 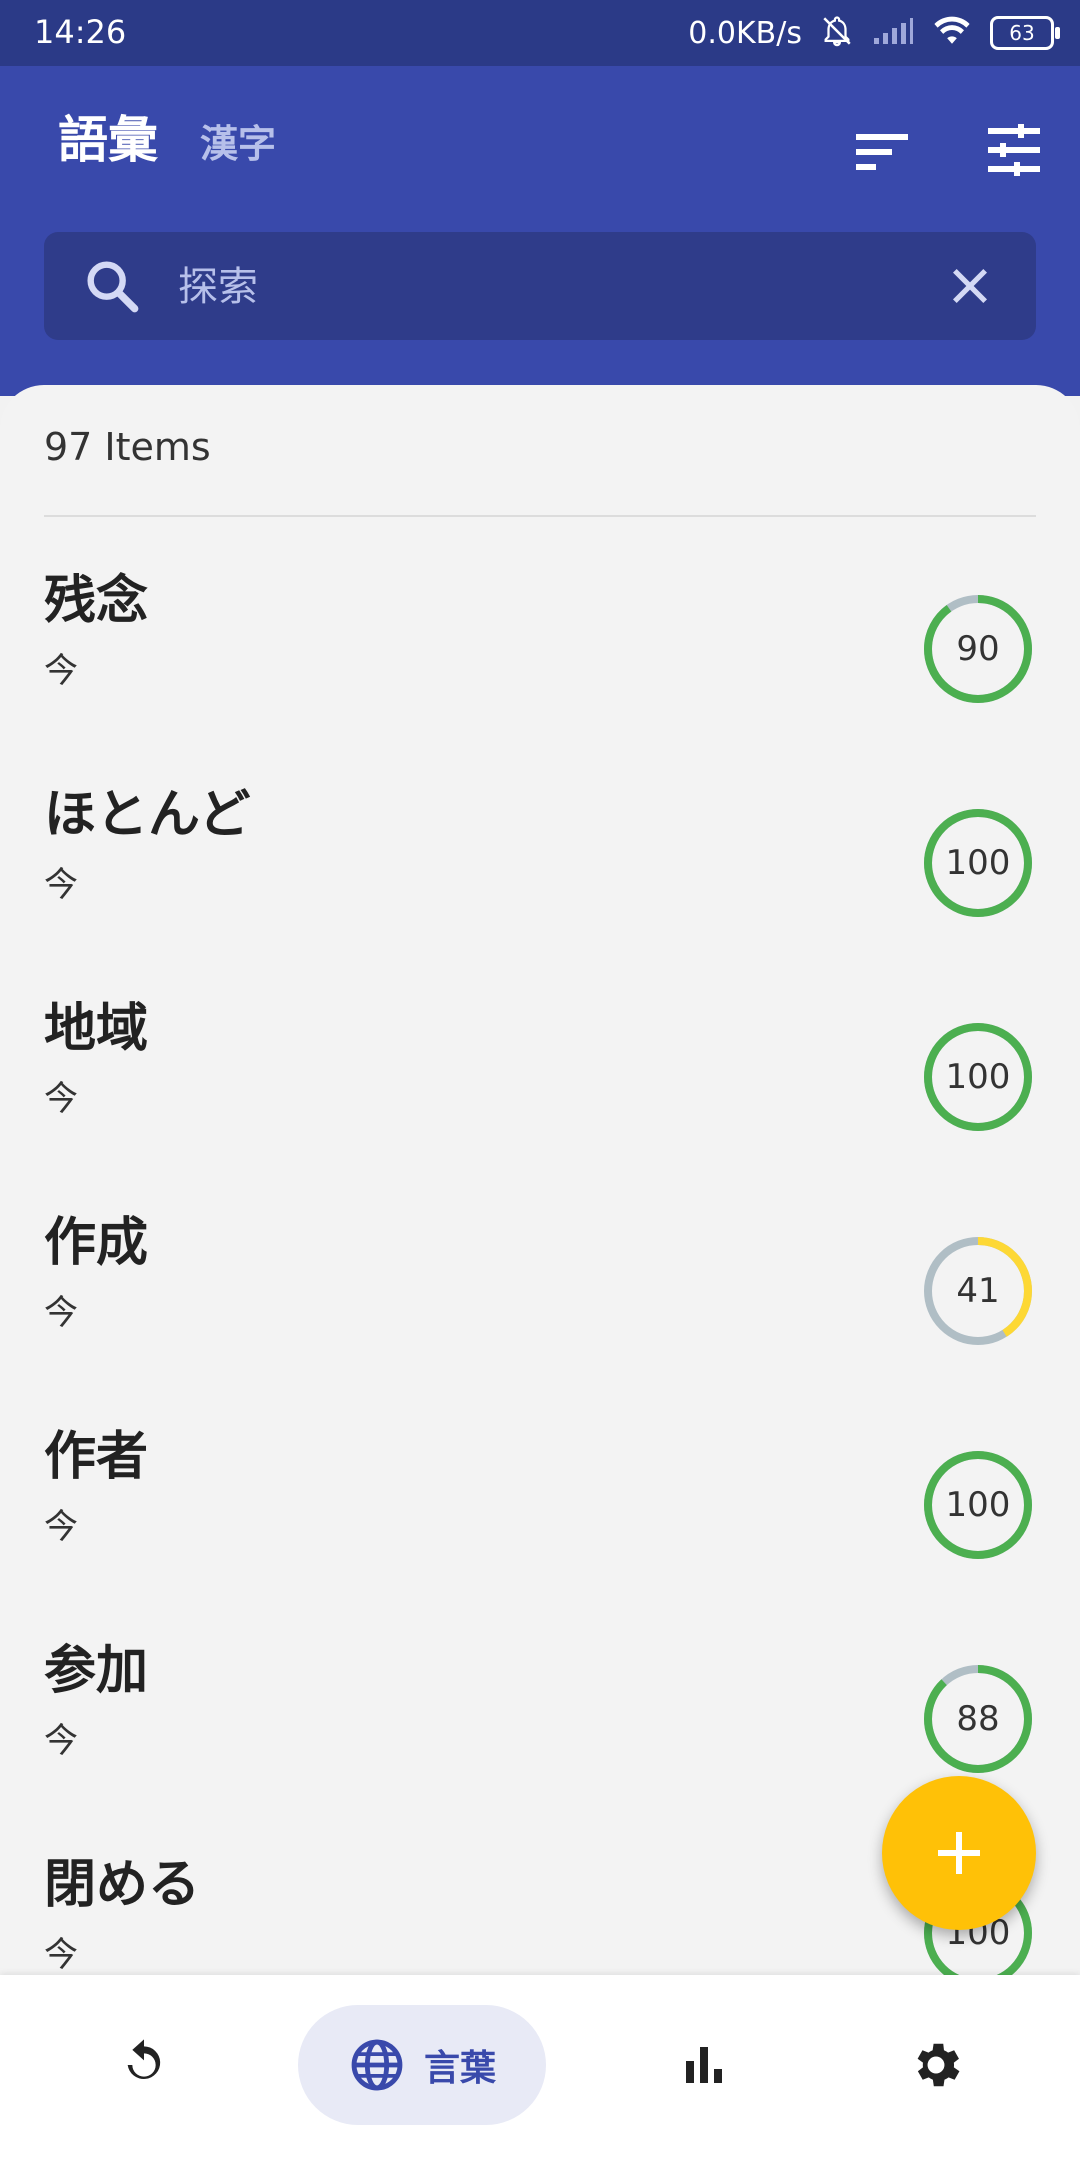 I want to click on signal-icon, so click(x=893, y=33).